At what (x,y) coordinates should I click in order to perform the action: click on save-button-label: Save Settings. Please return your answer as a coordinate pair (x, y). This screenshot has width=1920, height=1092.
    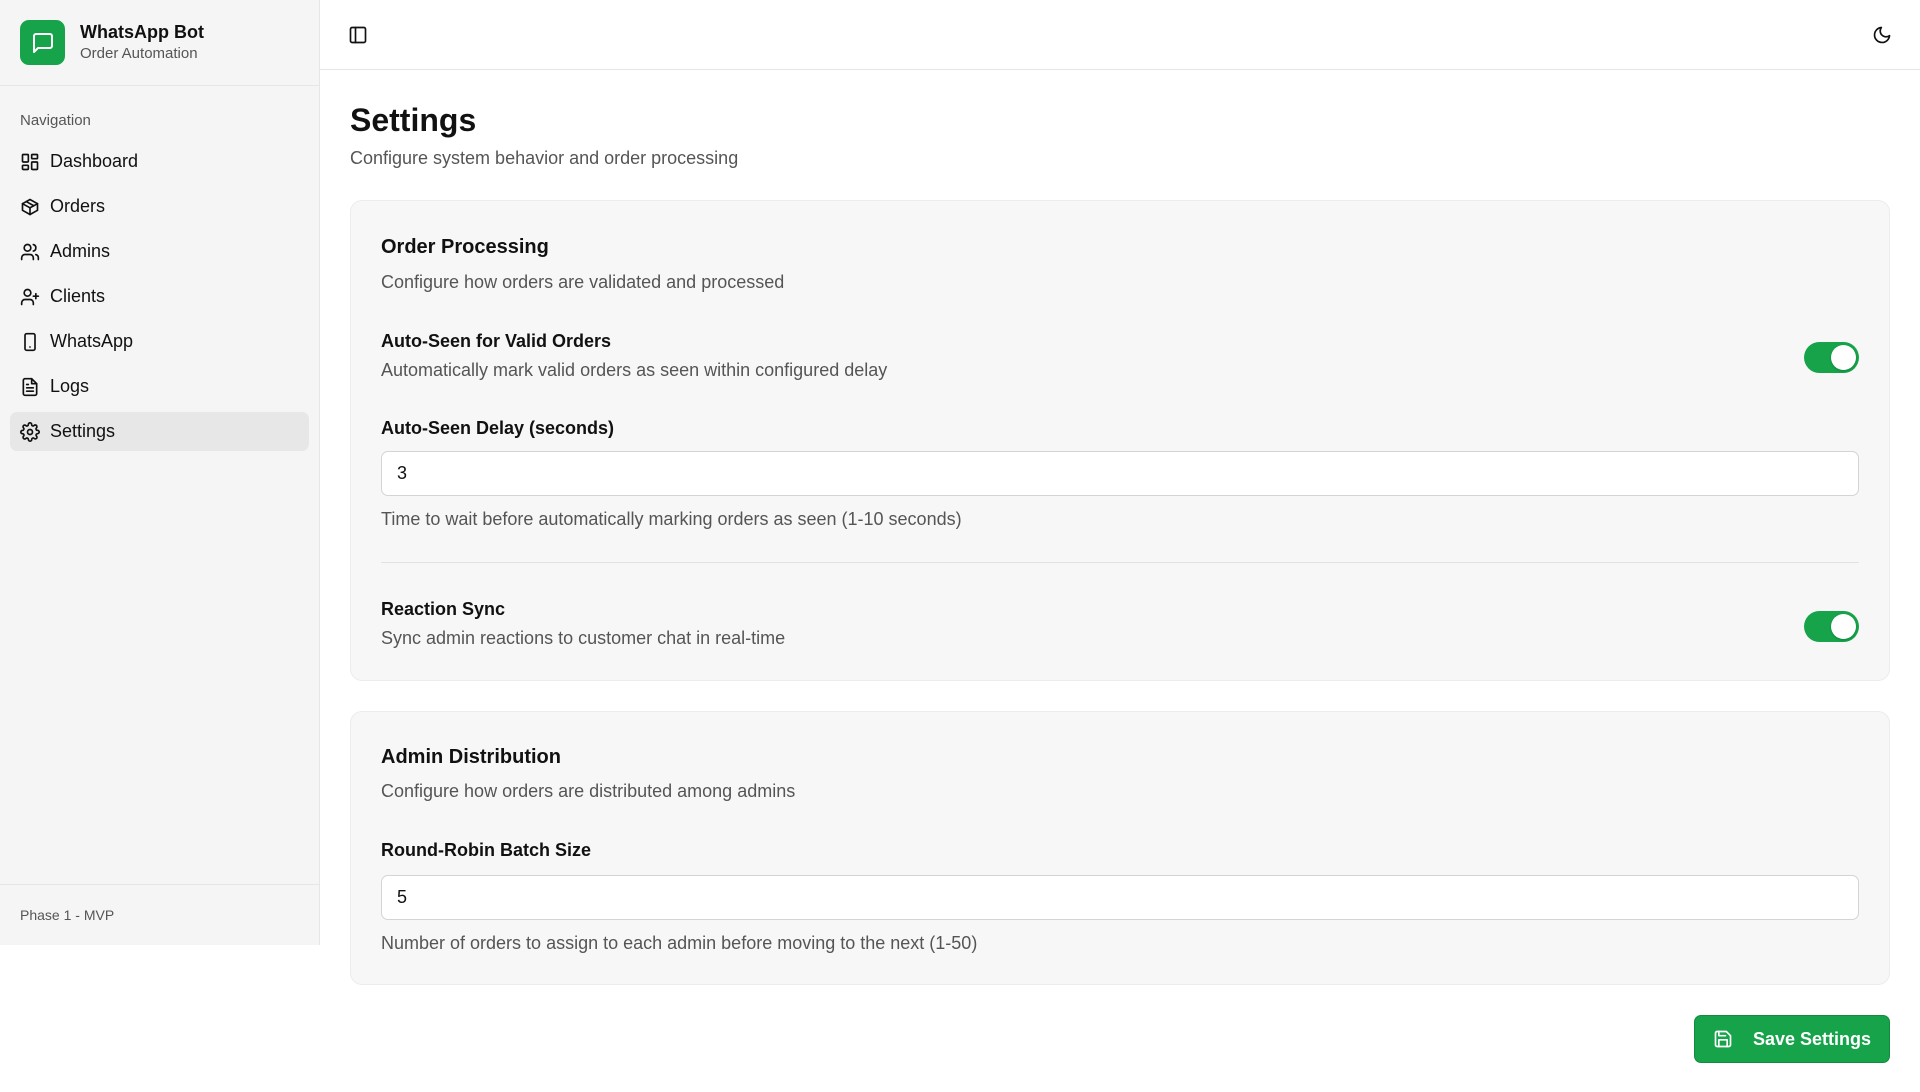
    Looking at the image, I should click on (1812, 1038).